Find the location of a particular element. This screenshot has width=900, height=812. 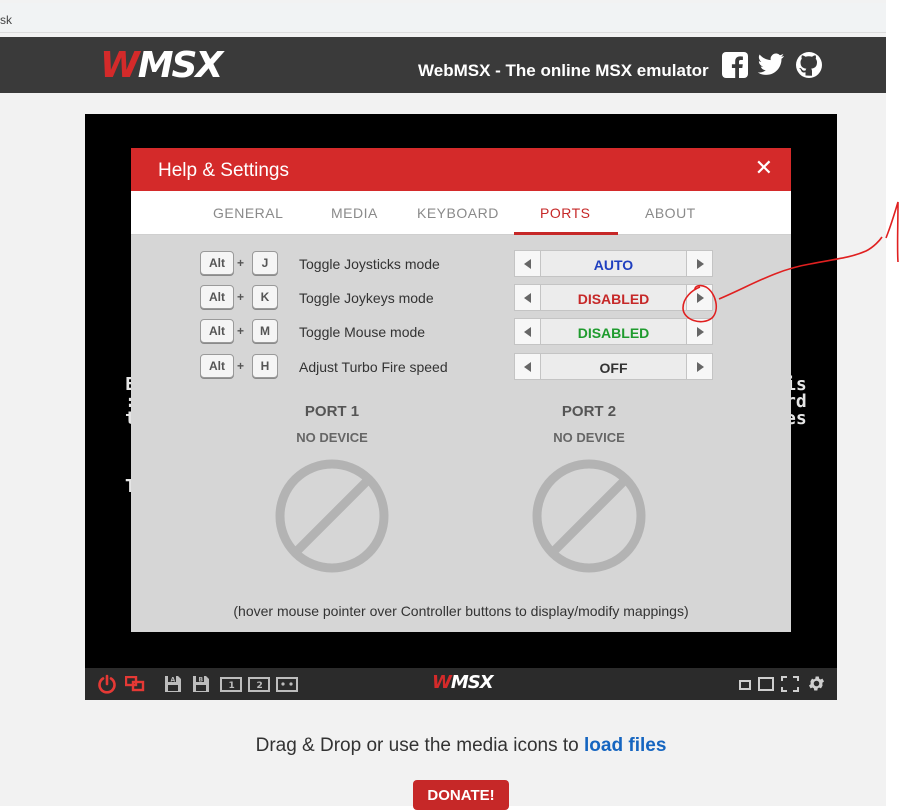

load-files-link: load files is located at coordinates (625, 745).